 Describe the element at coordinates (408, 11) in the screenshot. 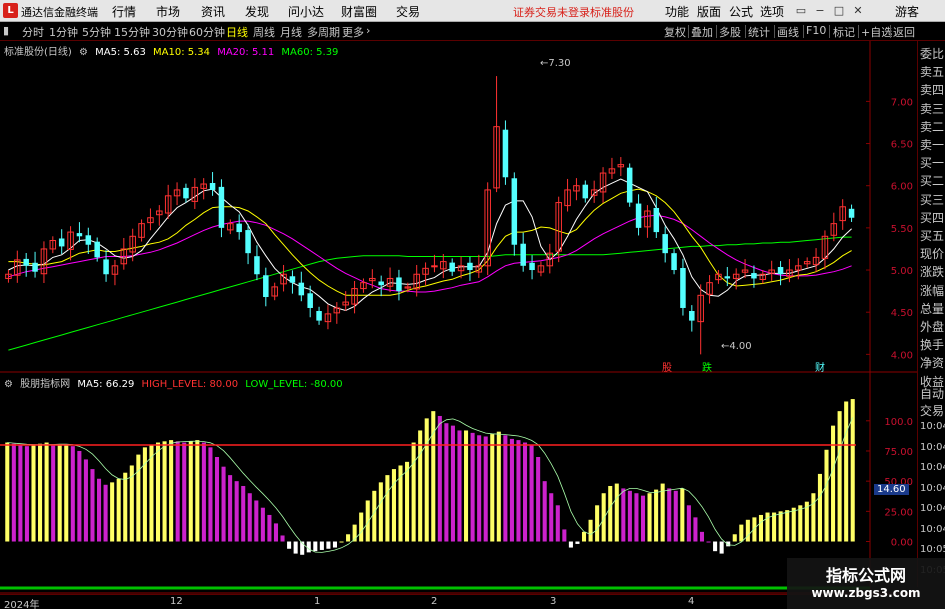

I see `menu-item-trade: 交易` at that location.